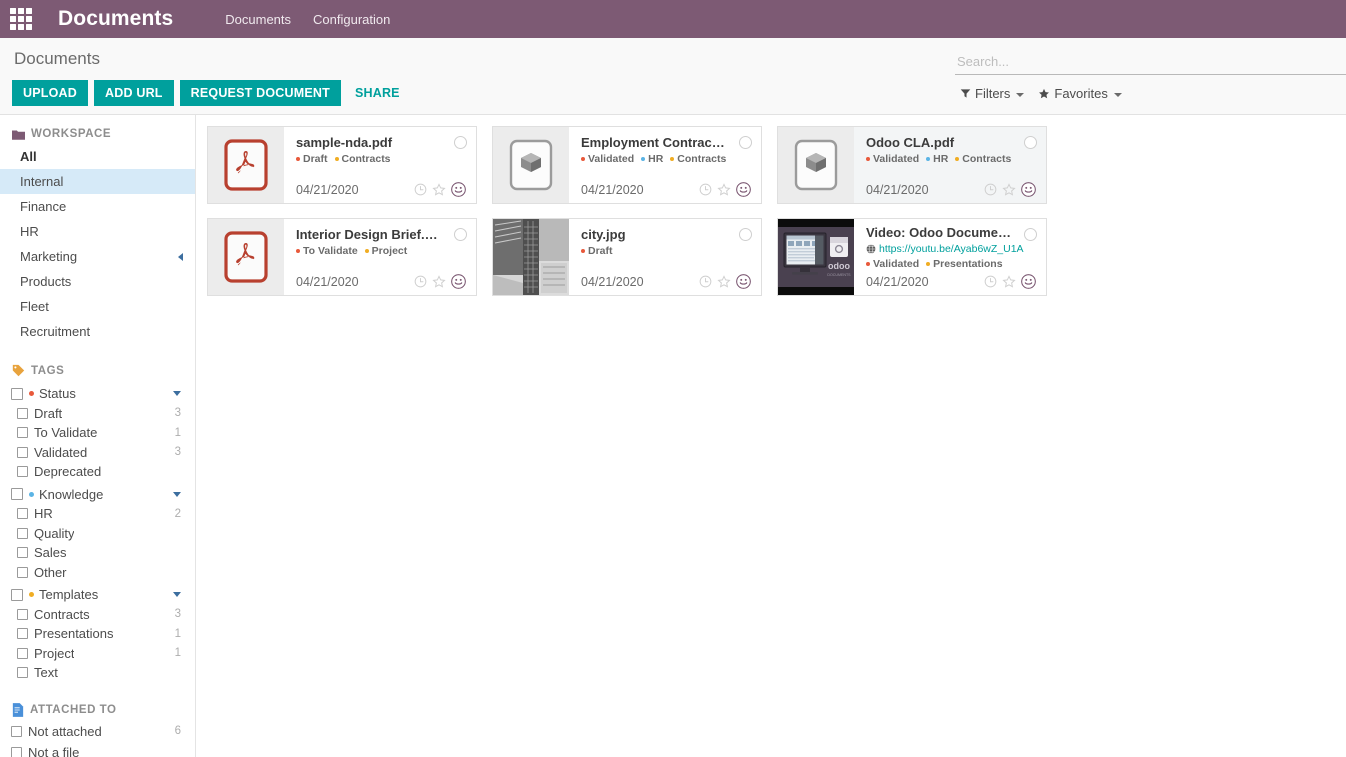  I want to click on sidebar-item-finance: Finance, so click(97, 206).